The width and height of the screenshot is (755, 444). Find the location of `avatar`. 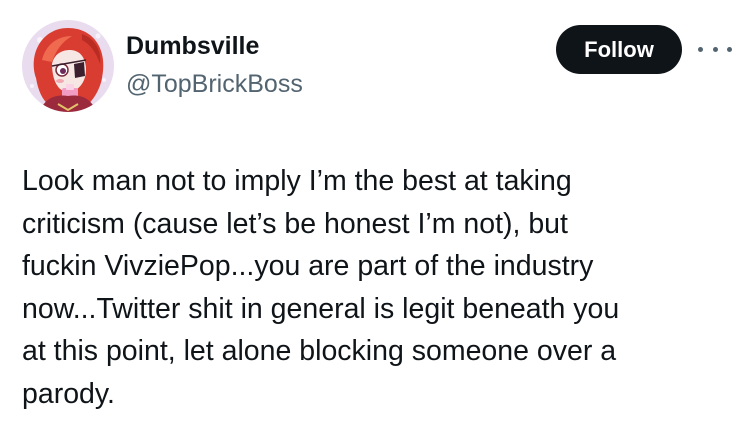

avatar is located at coordinates (68, 66).